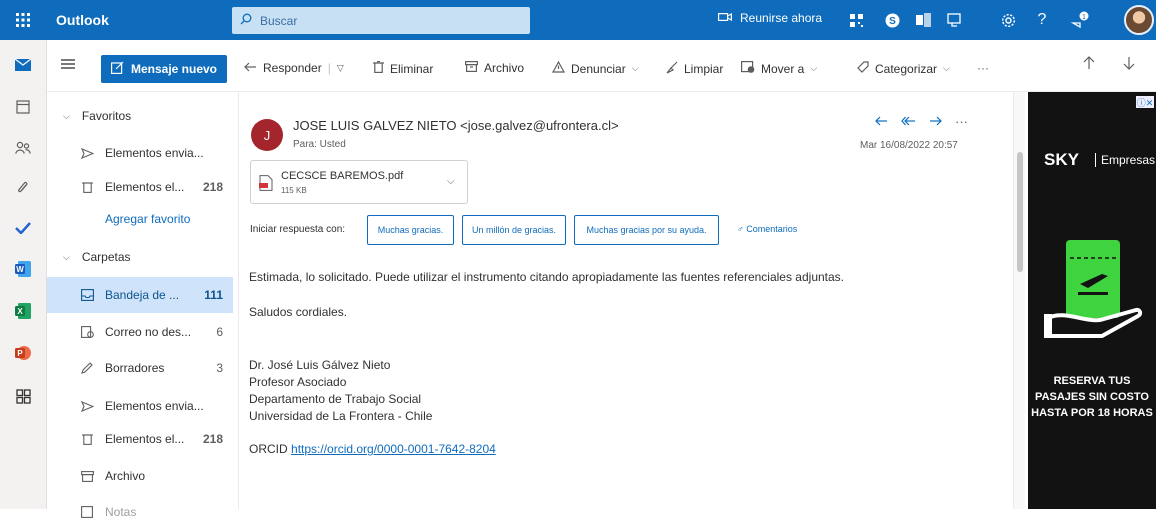 Image resolution: width=1156 pixels, height=530 pixels. What do you see at coordinates (954, 20) in the screenshot?
I see `my-day-icon` at bounding box center [954, 20].